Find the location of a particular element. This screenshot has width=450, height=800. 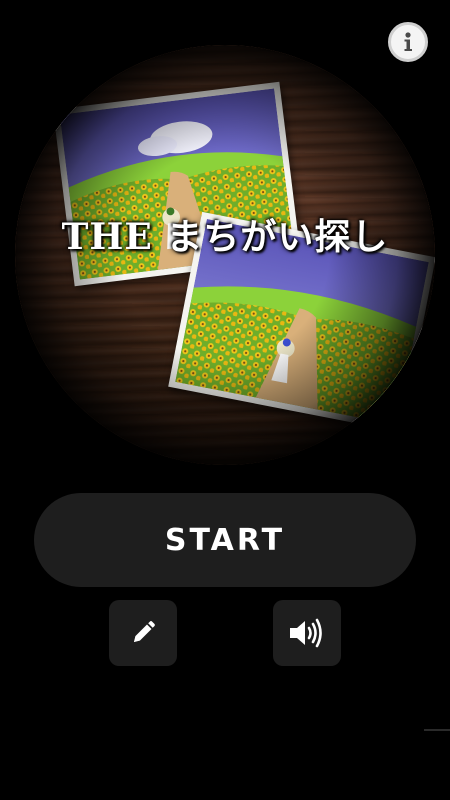

game-title: THE まちがい探し is located at coordinates (225, 237).